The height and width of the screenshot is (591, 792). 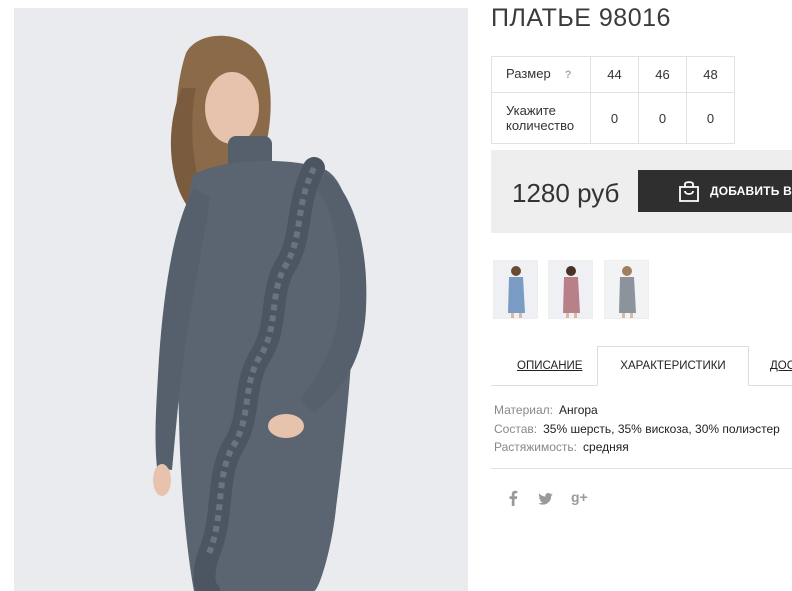 I want to click on spec-row-material: Материал: Ангора, so click(x=637, y=410).